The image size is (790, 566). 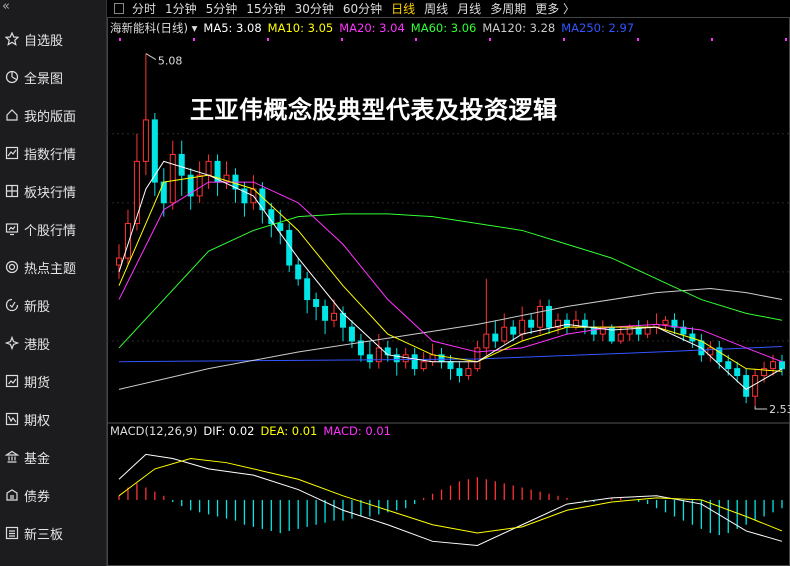 I want to click on sidebar-item-label: 新股, so click(x=37, y=307).